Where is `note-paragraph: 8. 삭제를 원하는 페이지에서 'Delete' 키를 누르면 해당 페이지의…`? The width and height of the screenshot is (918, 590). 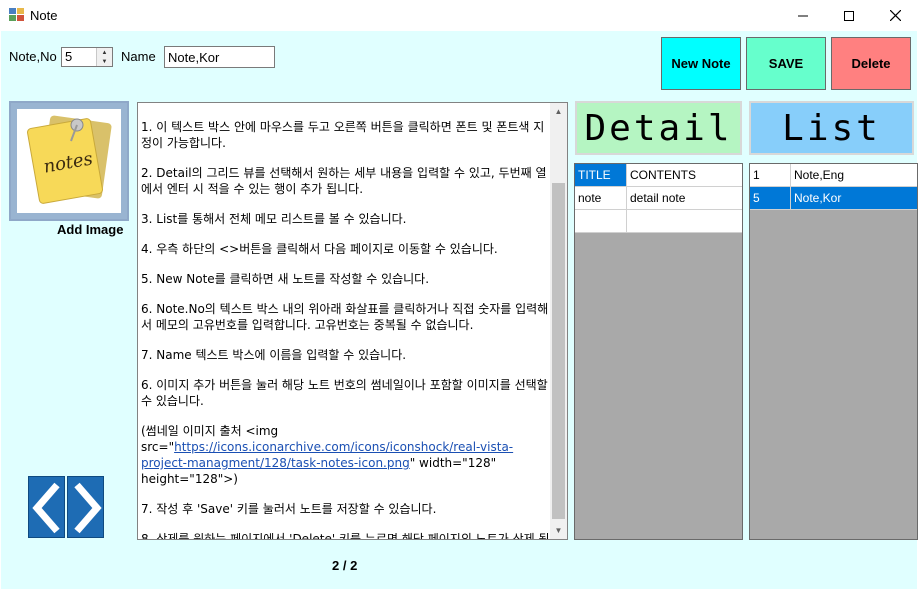 note-paragraph: 8. 삭제를 원하는 페이지에서 'Delete' 키를 누르면 해당 페이지의… is located at coordinates (345, 536).